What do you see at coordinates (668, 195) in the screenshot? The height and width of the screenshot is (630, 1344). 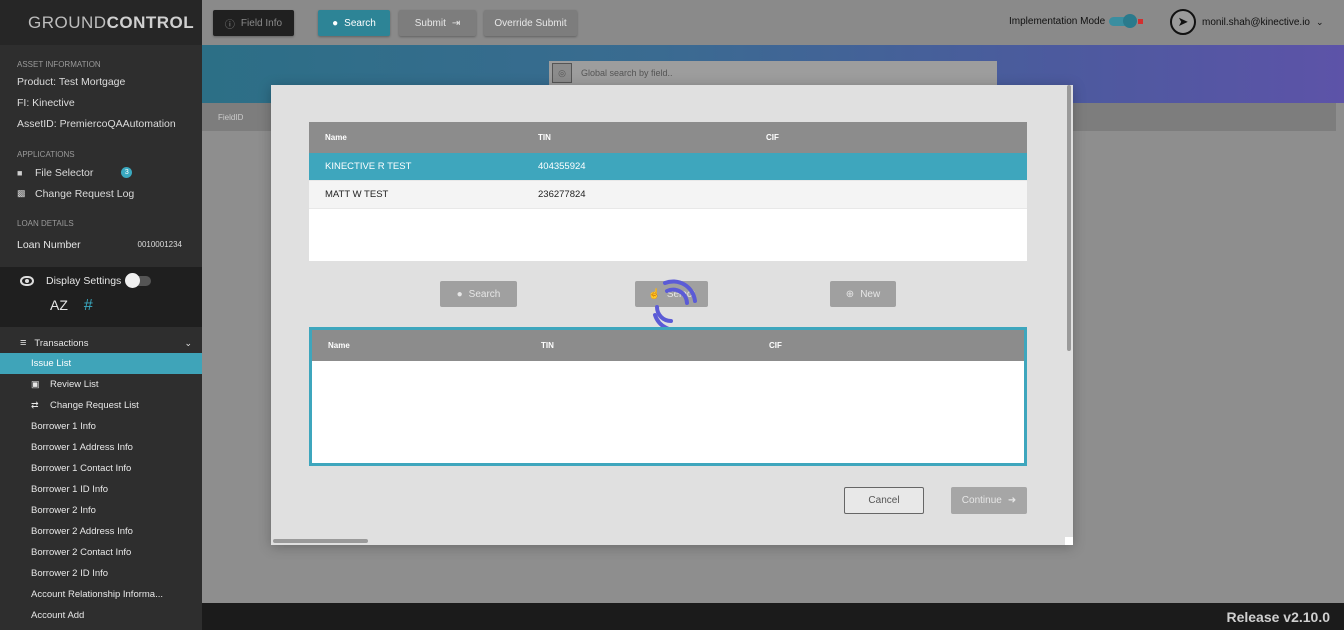 I see `table-row: MATT W TEST 236277824` at bounding box center [668, 195].